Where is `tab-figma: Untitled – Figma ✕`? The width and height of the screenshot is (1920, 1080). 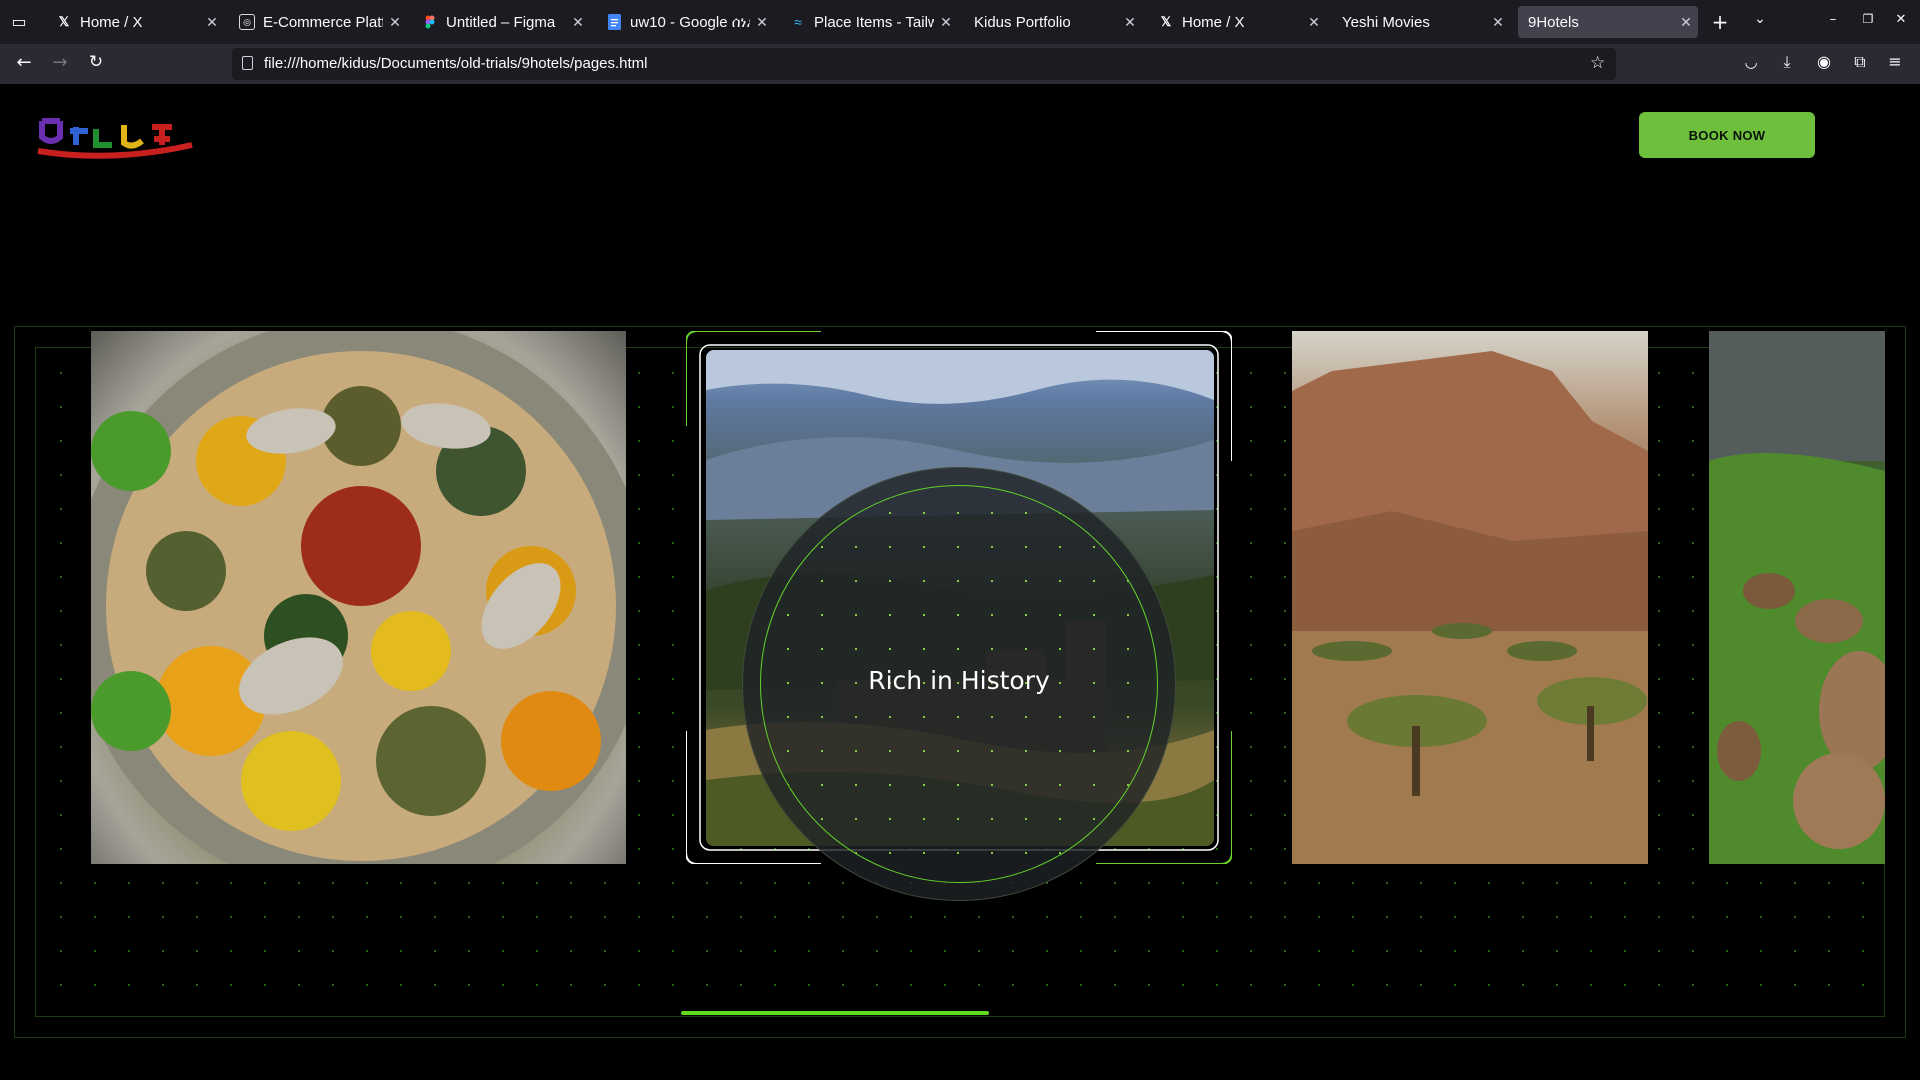
tab-figma: Untitled – Figma ✕ is located at coordinates (501, 22).